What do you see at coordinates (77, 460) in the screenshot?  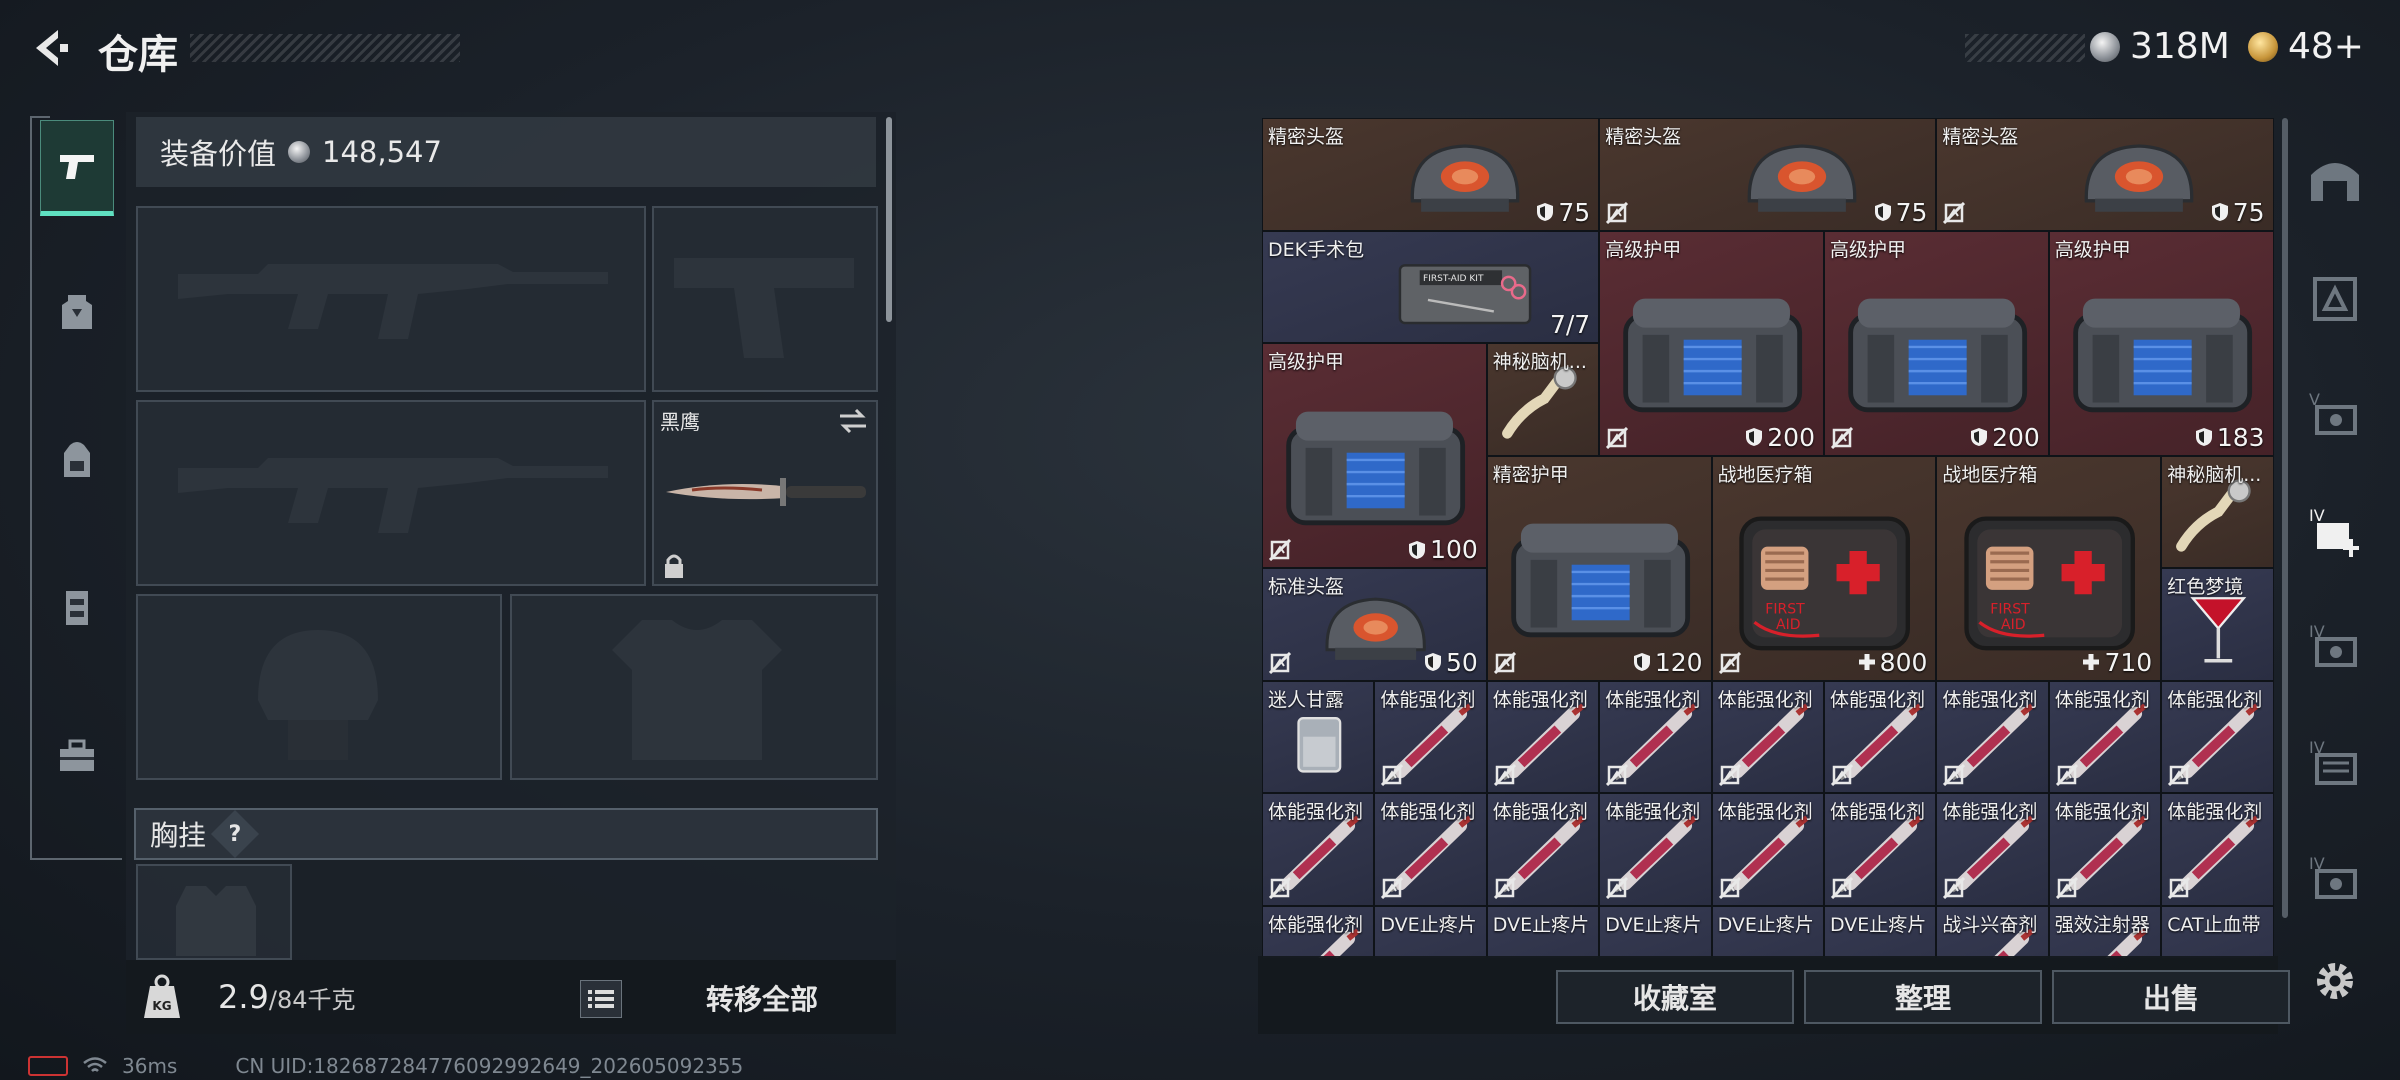 I see `nav-backpack` at bounding box center [77, 460].